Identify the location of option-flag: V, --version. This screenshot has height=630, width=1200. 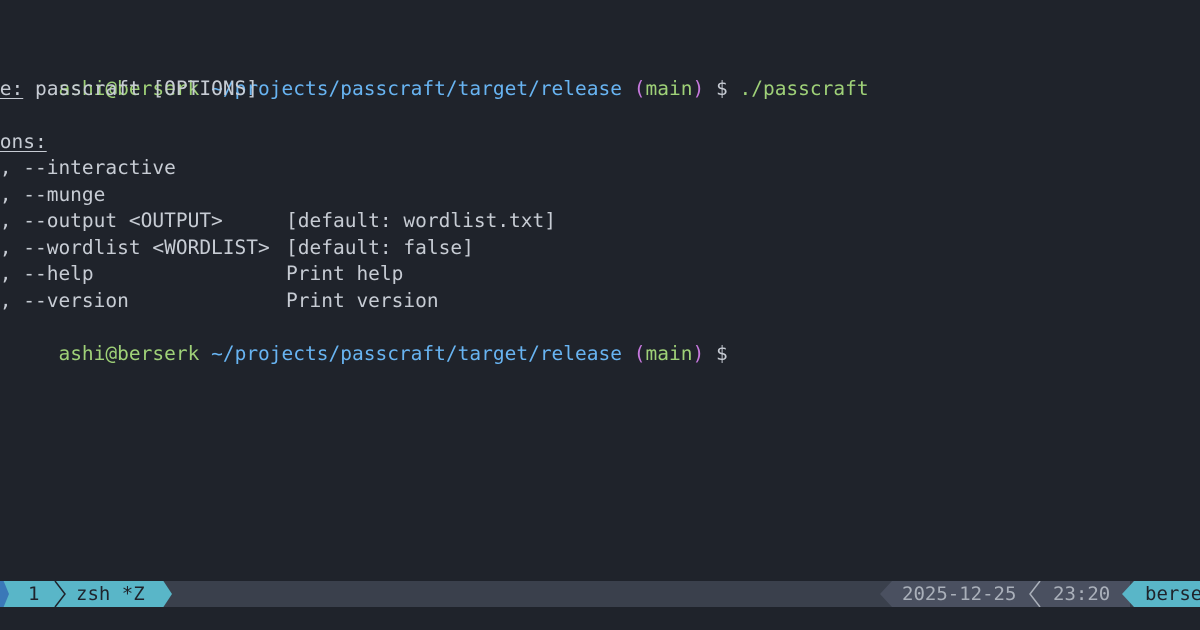
(64, 300).